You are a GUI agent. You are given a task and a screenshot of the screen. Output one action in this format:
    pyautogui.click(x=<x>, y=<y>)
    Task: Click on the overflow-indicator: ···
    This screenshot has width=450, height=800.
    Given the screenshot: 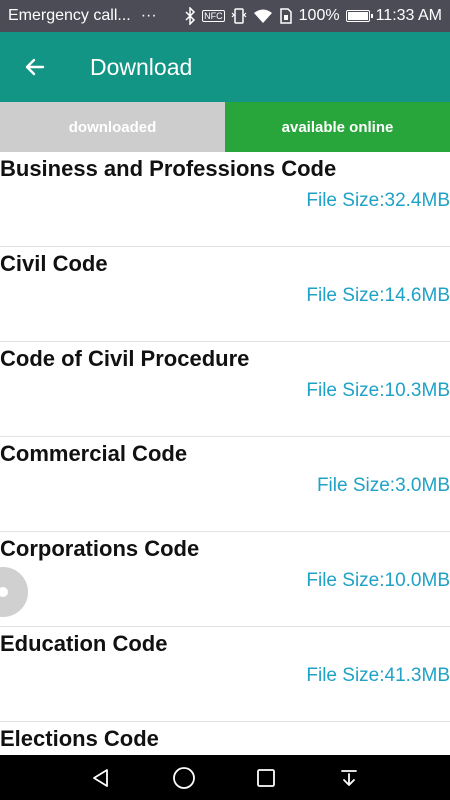 What is the action you would take?
    pyautogui.click(x=148, y=15)
    